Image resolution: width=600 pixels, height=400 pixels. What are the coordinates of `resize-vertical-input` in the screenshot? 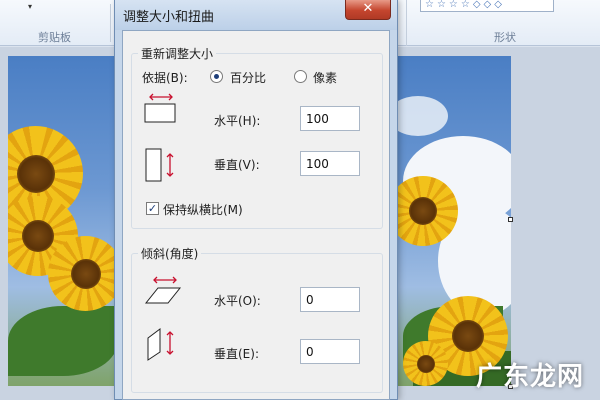 It's located at (330, 163).